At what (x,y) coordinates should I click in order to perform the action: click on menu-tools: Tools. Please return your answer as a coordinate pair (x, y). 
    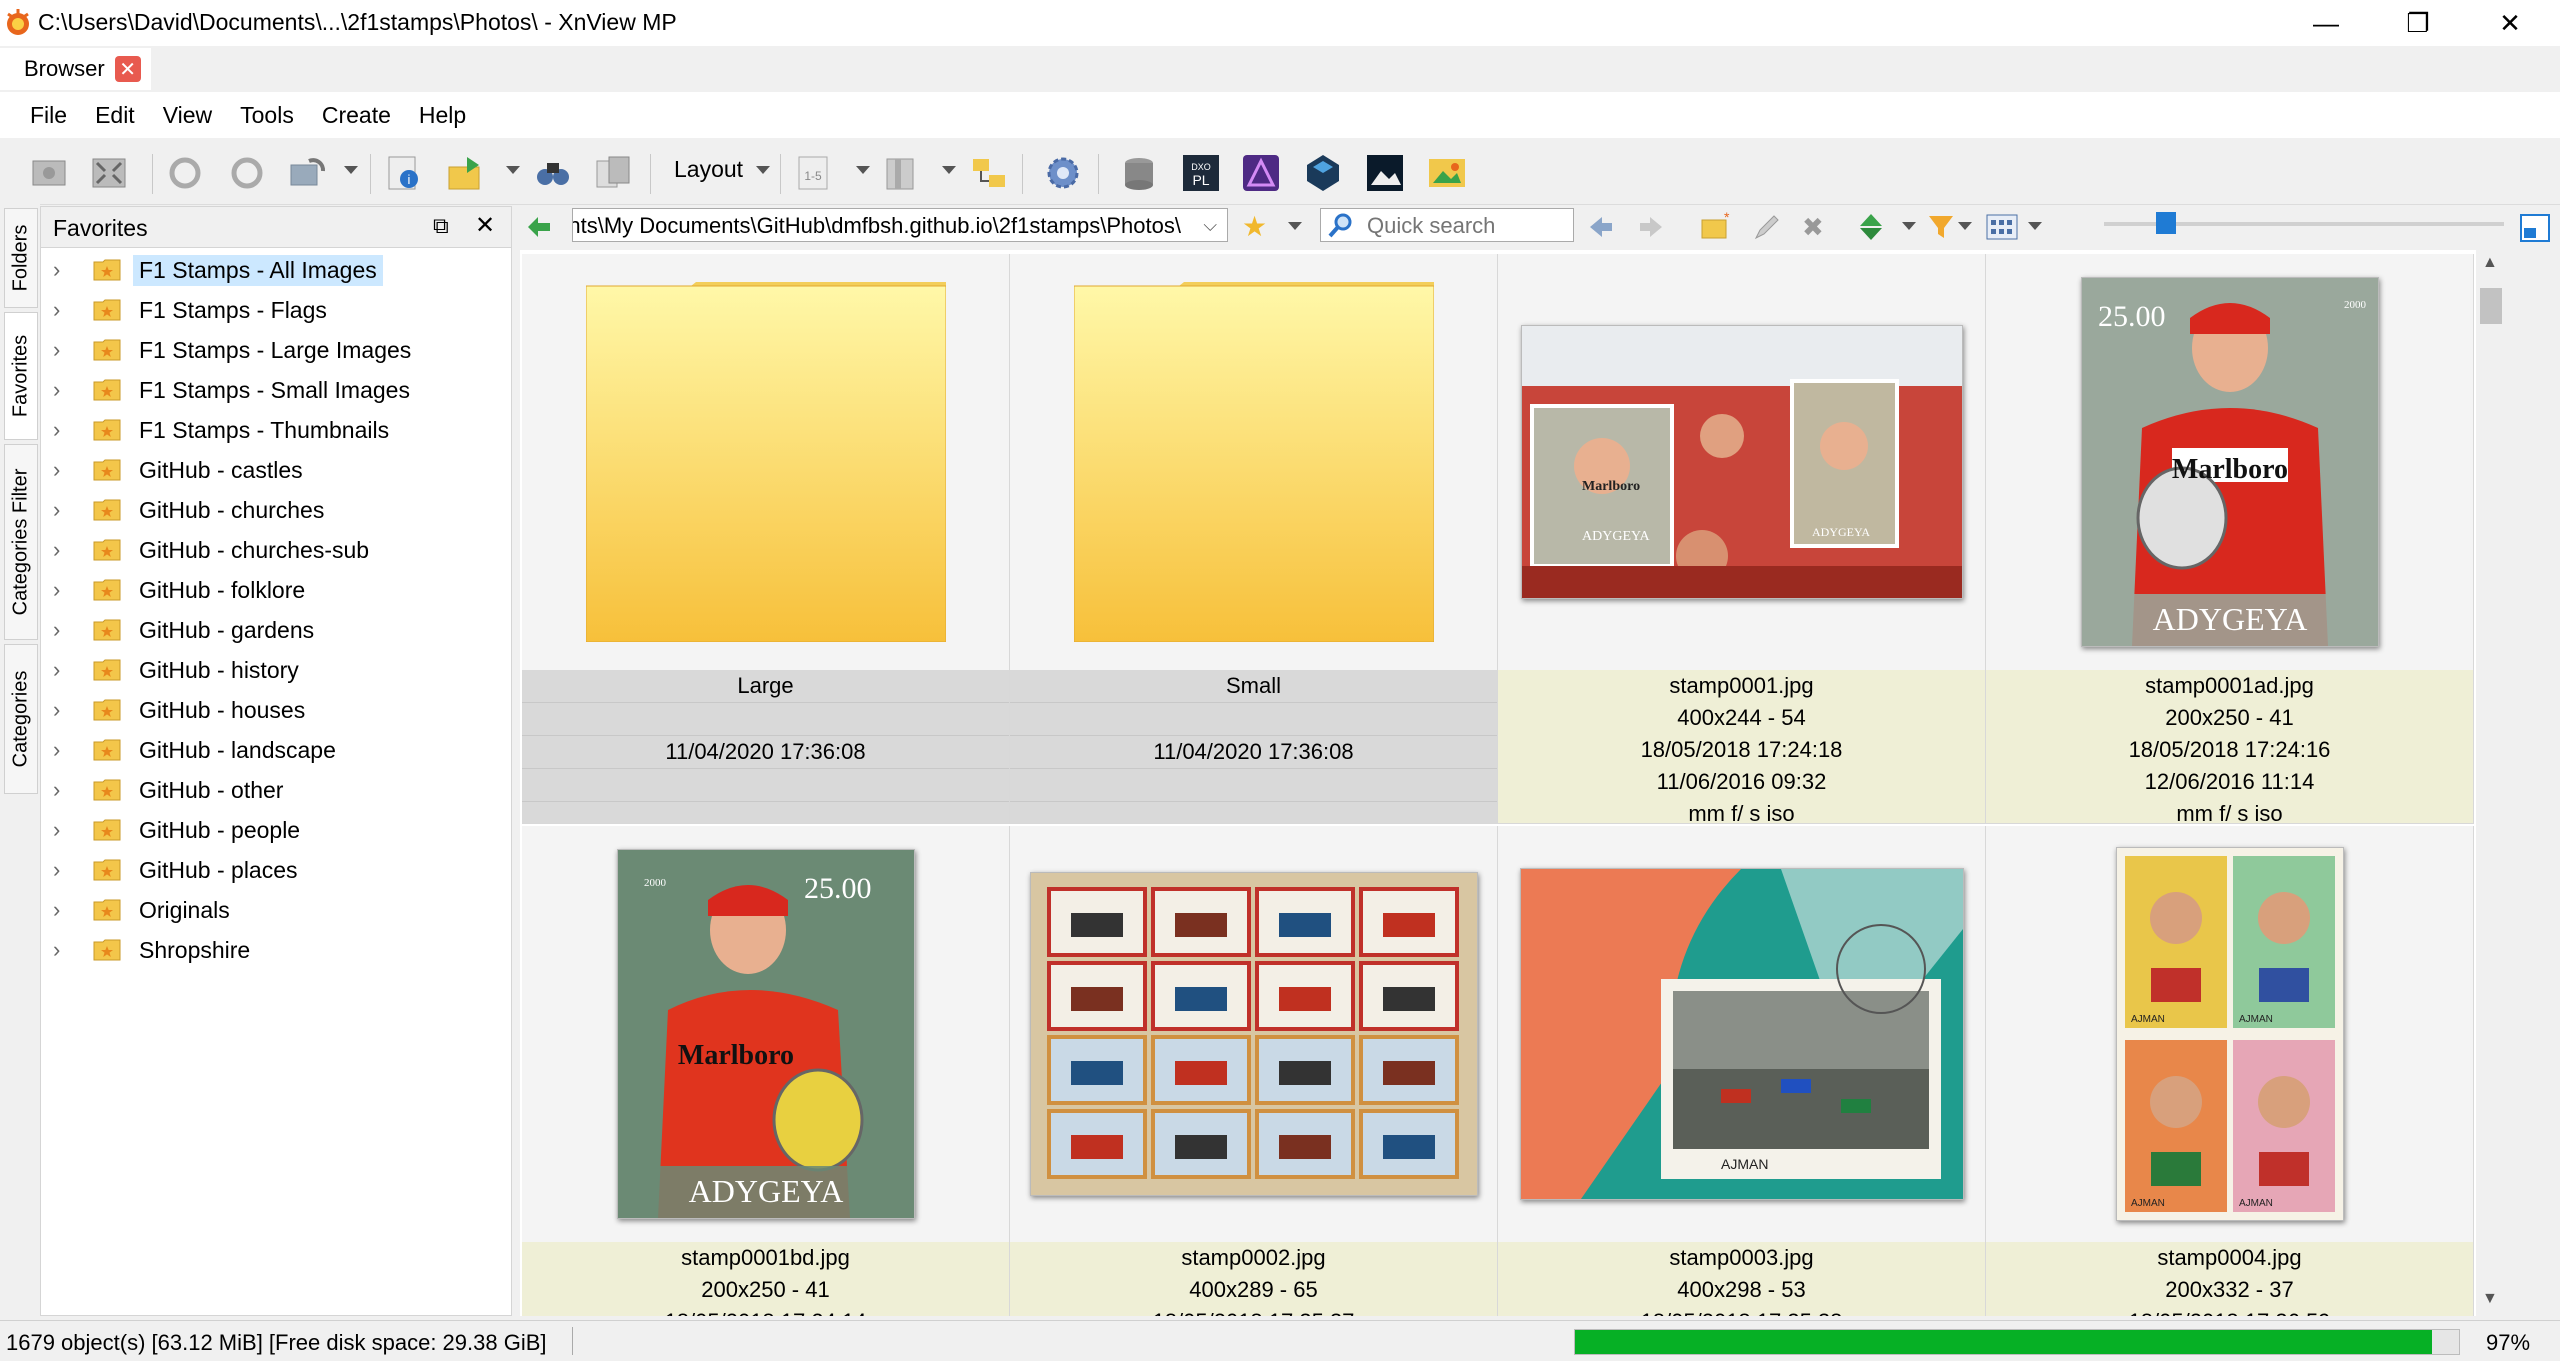
    Looking at the image, I should click on (267, 115).